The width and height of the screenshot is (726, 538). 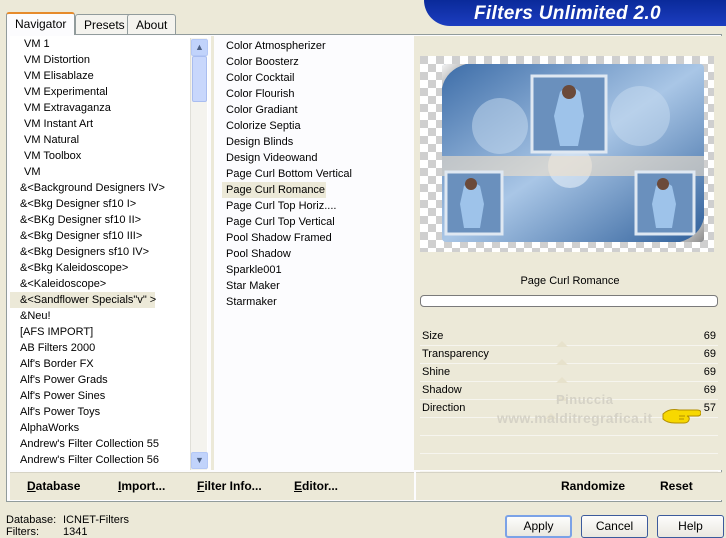 What do you see at coordinates (317, 174) in the screenshot?
I see `filter-item: Page Curl Bottom Vertical` at bounding box center [317, 174].